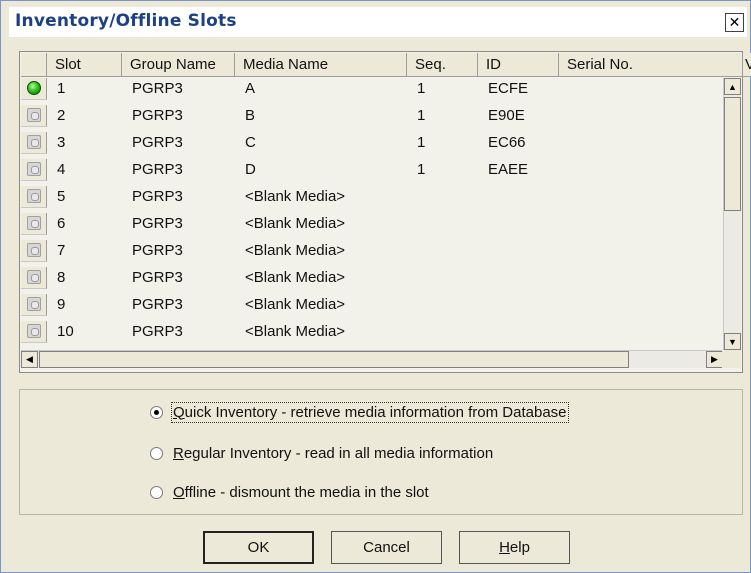  What do you see at coordinates (372, 89) in the screenshot?
I see `table-row: 1 PGRP3 A 1 ECFE` at bounding box center [372, 89].